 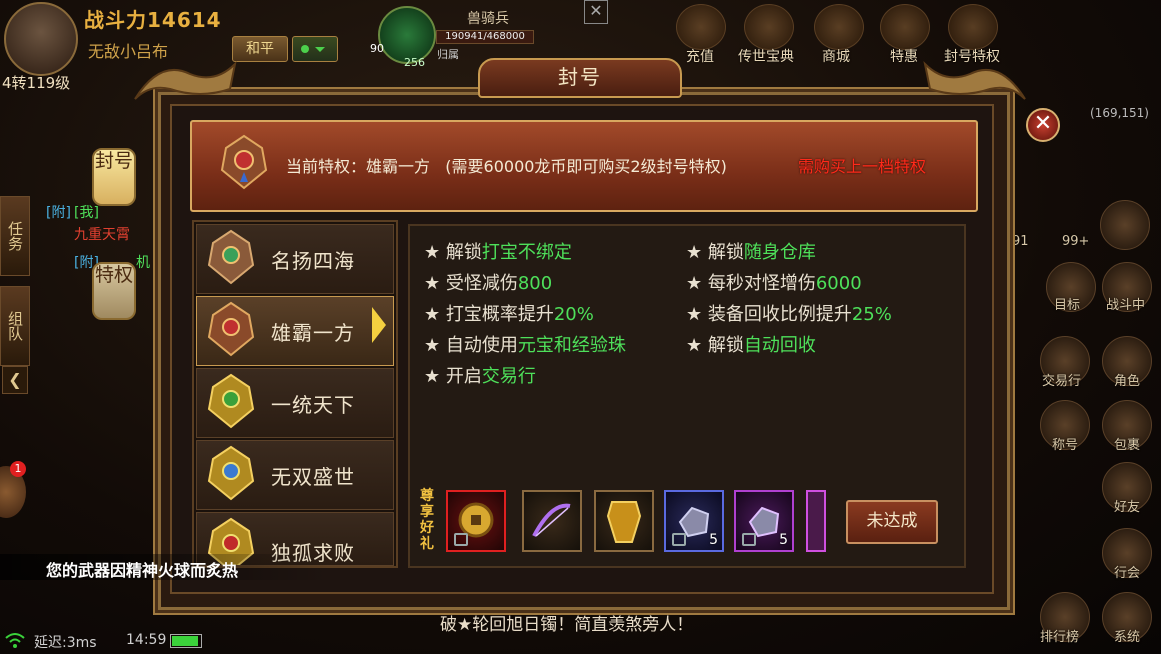 What do you see at coordinates (36, 83) in the screenshot?
I see `player-level: 4转119级` at bounding box center [36, 83].